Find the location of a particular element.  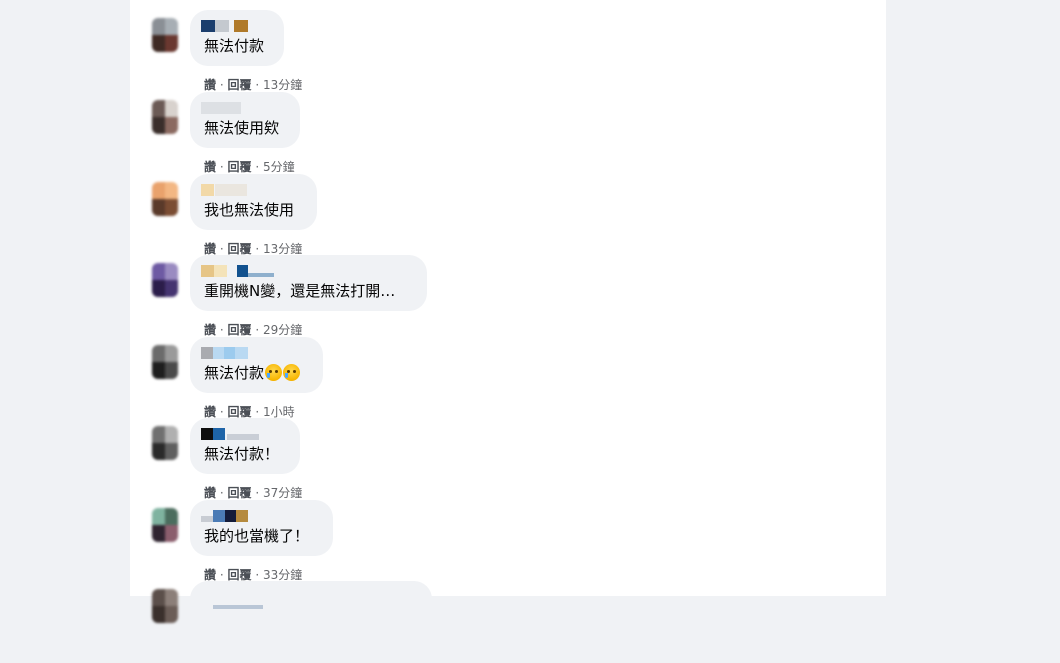

comment-bubble: 無法付款 is located at coordinates (256, 365).